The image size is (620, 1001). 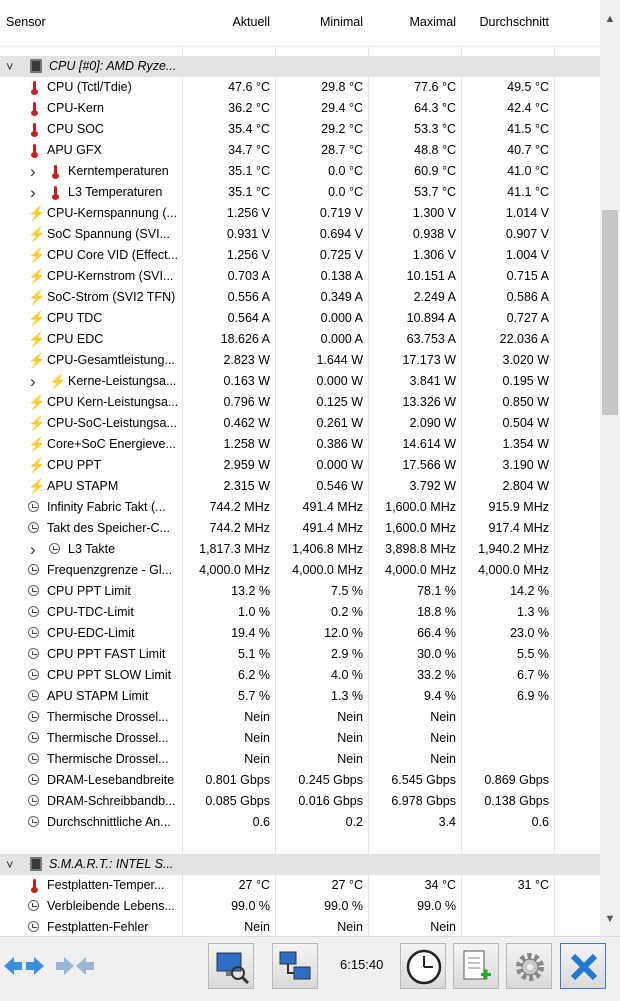 What do you see at coordinates (319, 22) in the screenshot?
I see `column-header-minimum: Minimal` at bounding box center [319, 22].